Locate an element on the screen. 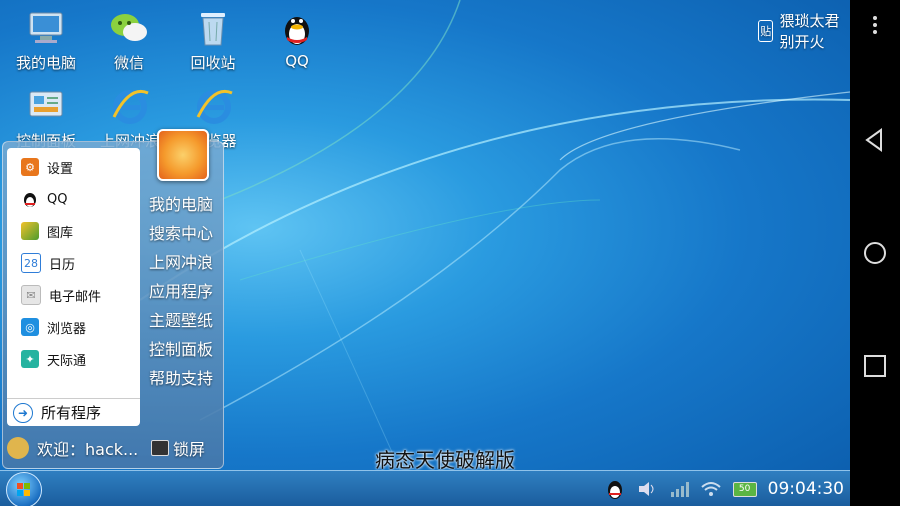 The width and height of the screenshot is (900, 506). start-menu-footer: 欢迎：hack... 锁屏 is located at coordinates (114, 448).